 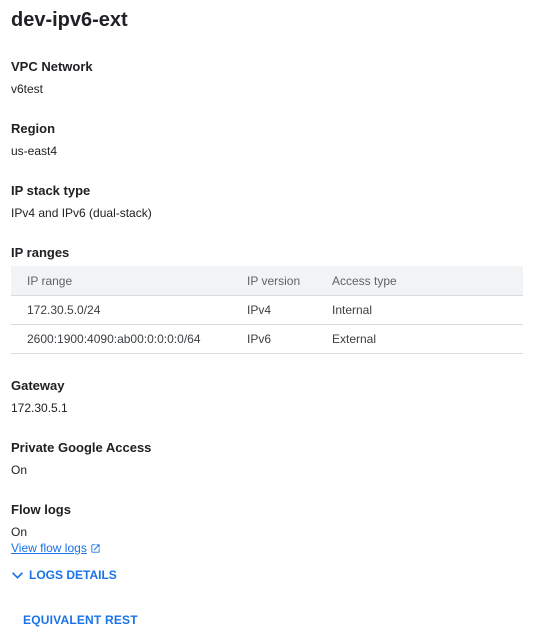 I want to click on access-type-cell: Internal, so click(x=427, y=310).